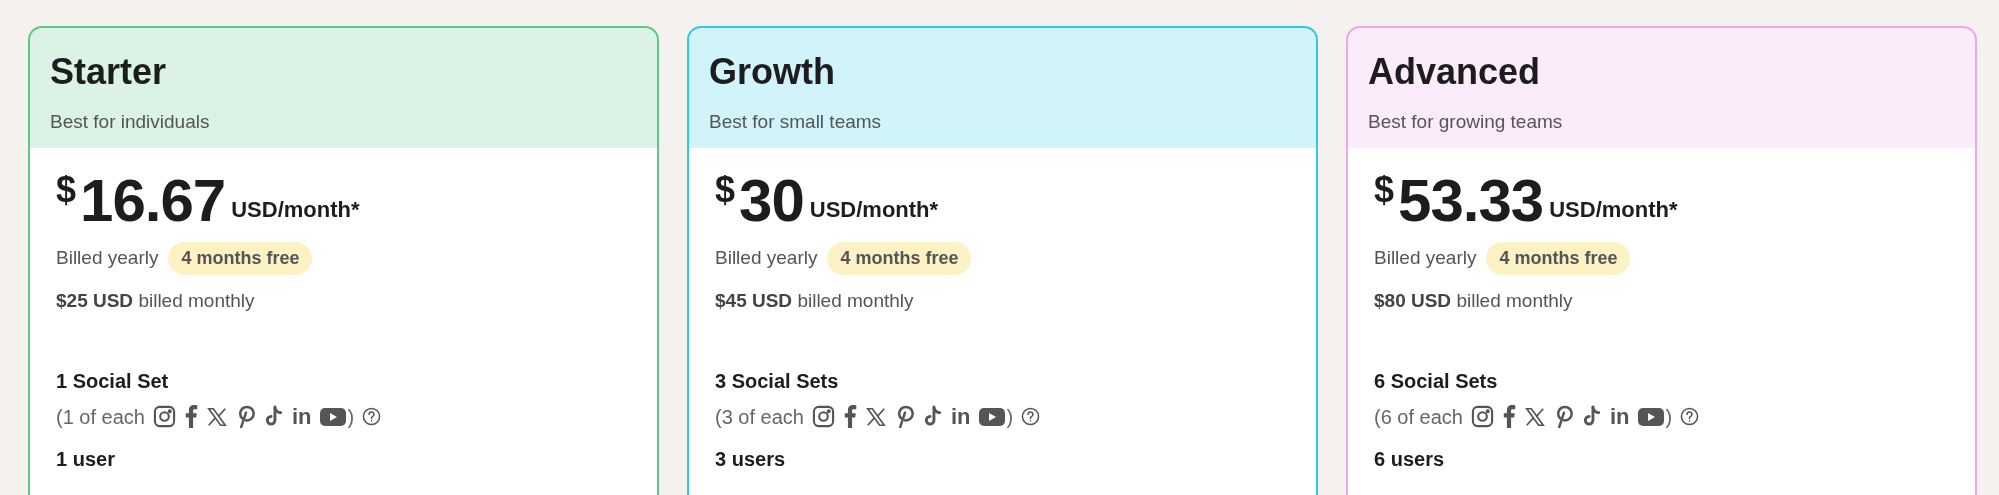 The height and width of the screenshot is (495, 1999). I want to click on price-amount: 16.67, so click(153, 201).